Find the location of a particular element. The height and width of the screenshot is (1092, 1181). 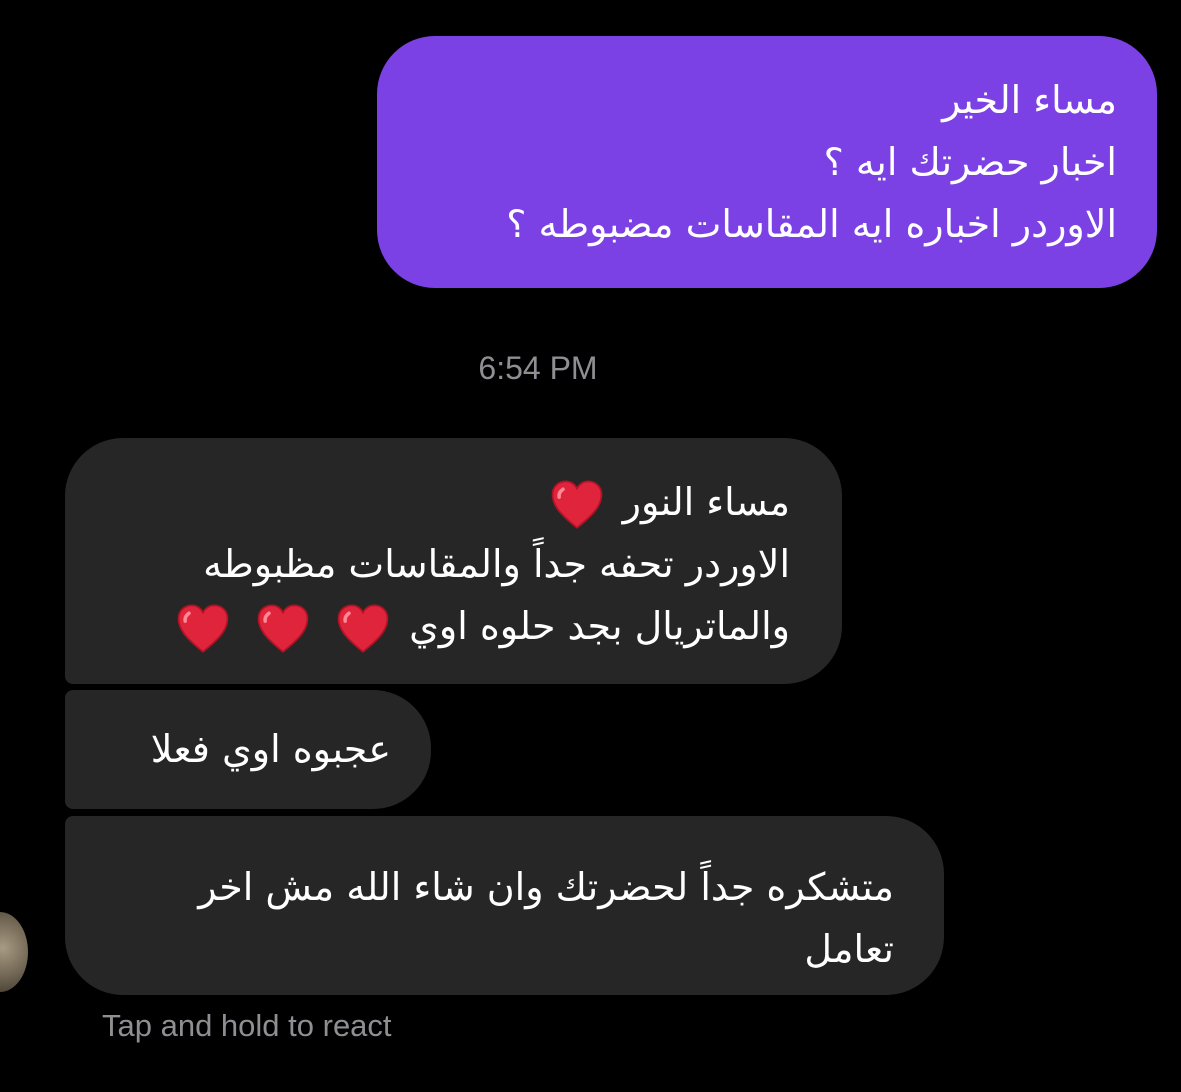

message-text: والماتريال بجد حلوه اوي is located at coordinates (599, 626).